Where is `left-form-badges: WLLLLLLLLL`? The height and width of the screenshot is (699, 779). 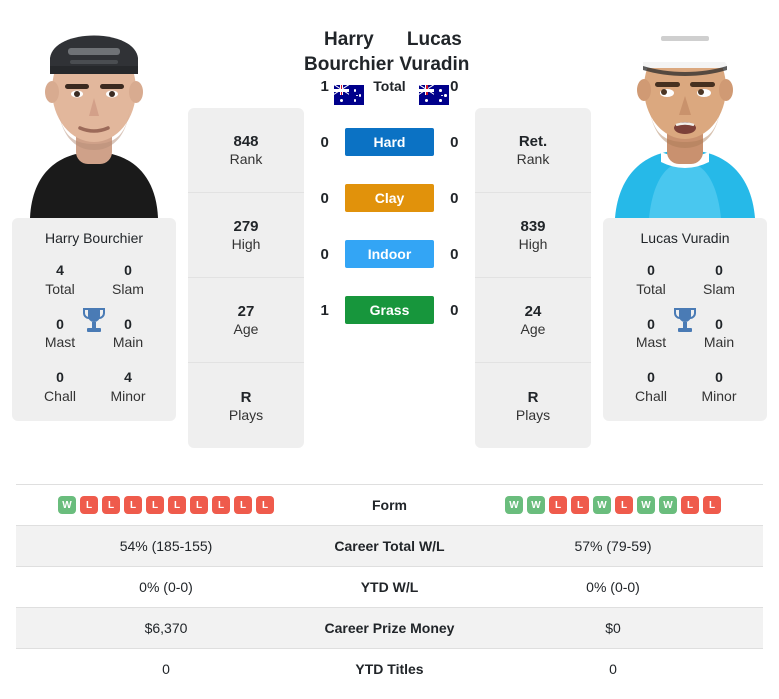 left-form-badges: WLLLLLLLLL is located at coordinates (166, 505).